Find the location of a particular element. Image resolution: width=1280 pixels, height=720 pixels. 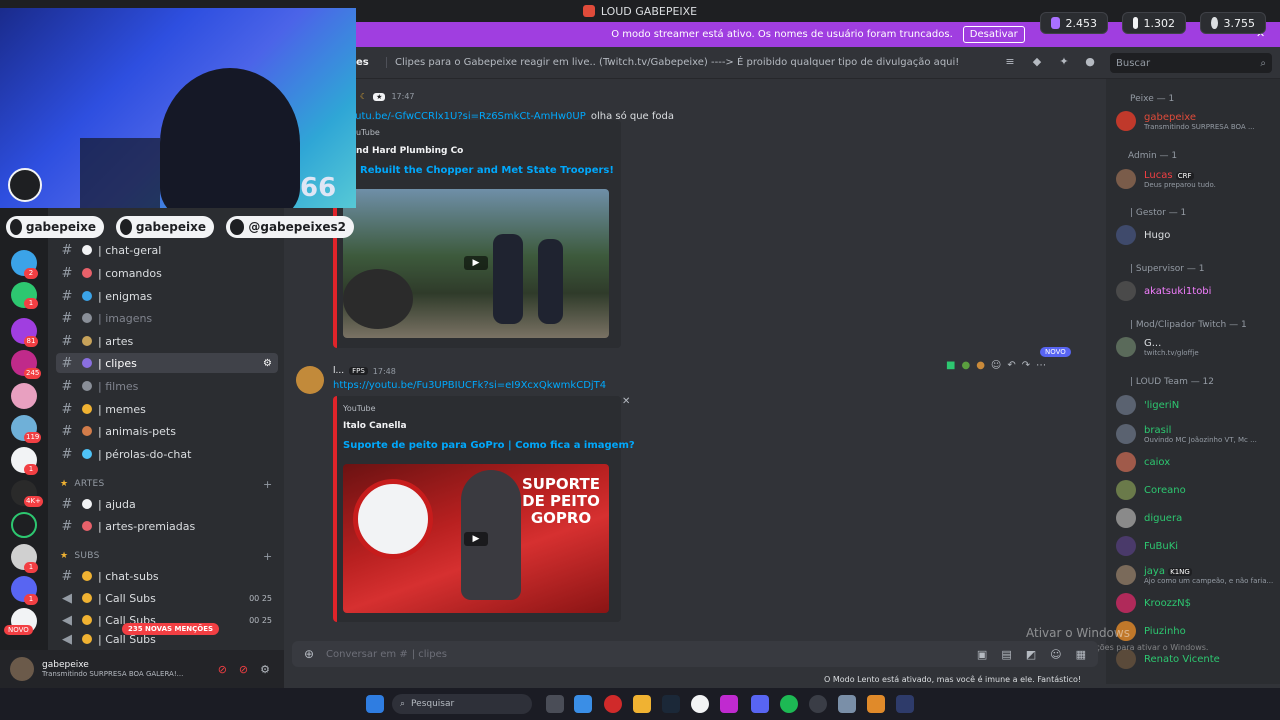

file-explorer-icon is located at coordinates (642, 704).